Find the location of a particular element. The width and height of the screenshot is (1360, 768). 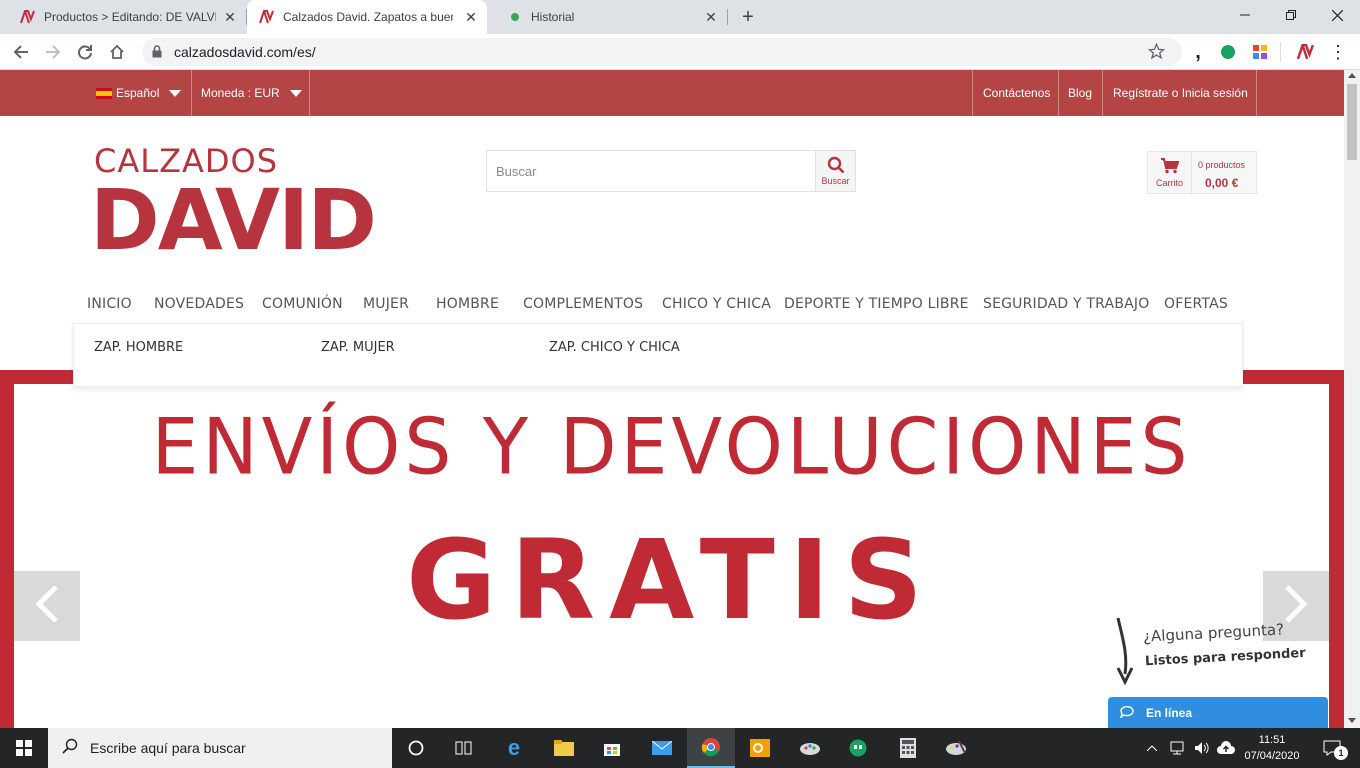

notifications-icon: 1 is located at coordinates (1332, 748).